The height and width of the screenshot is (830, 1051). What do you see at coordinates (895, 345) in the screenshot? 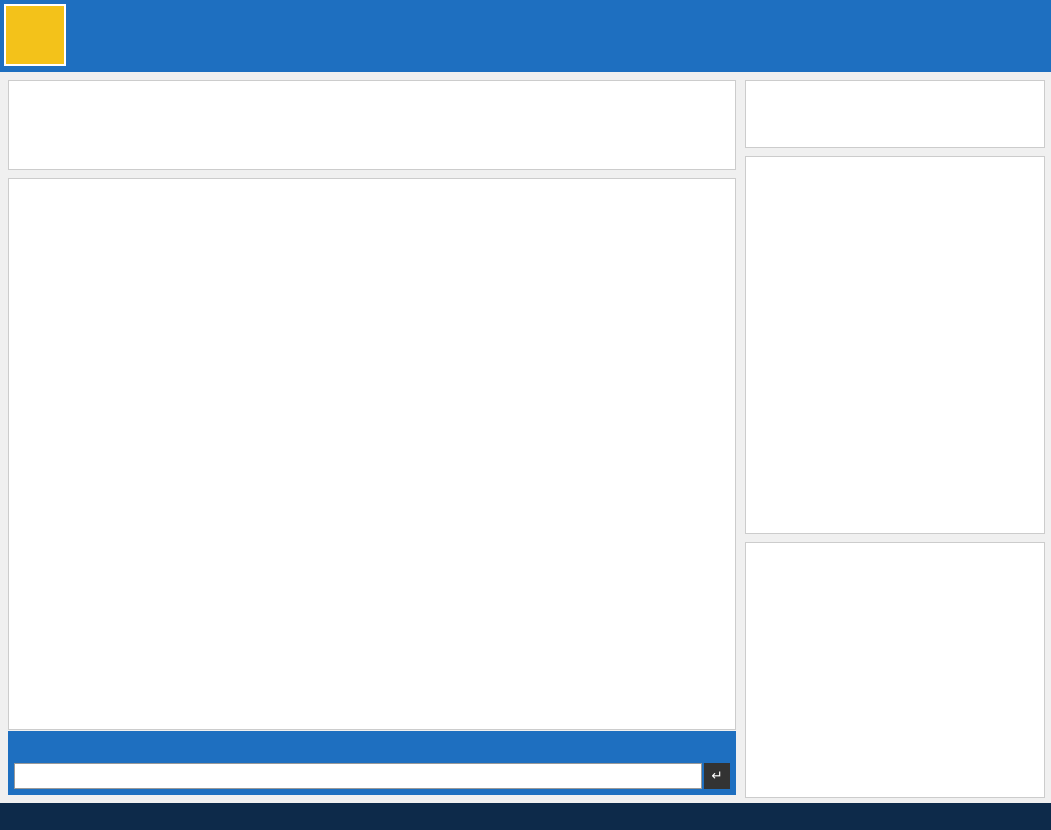
I see `user-panel` at bounding box center [895, 345].